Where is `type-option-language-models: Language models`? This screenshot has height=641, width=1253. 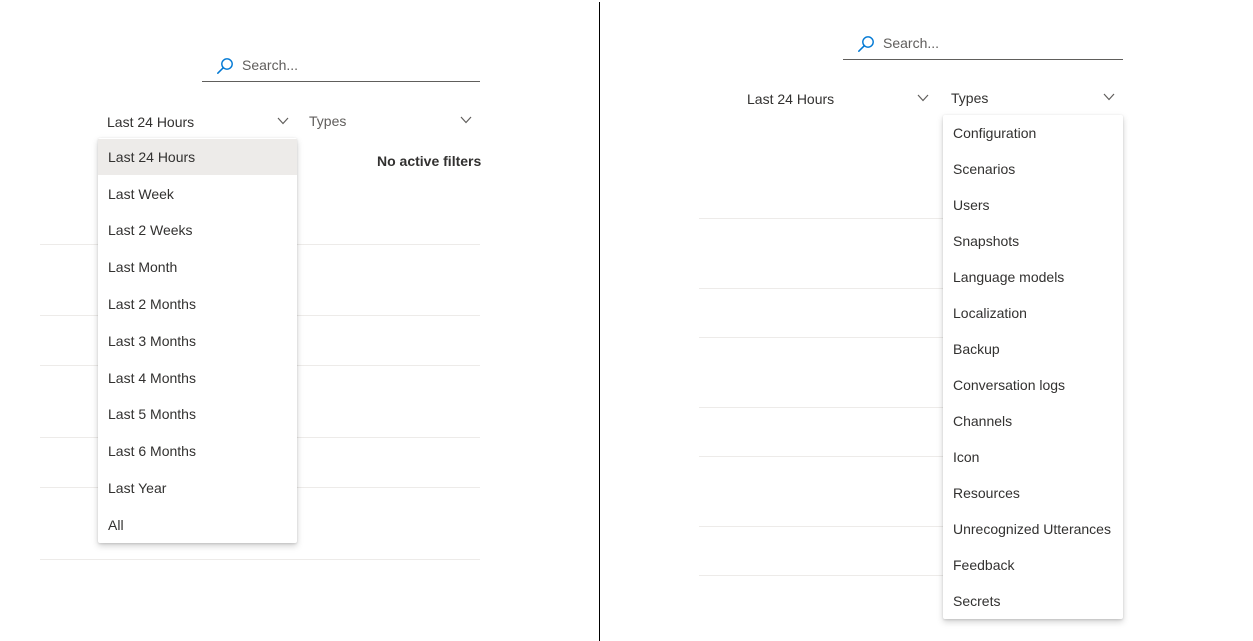 type-option-language-models: Language models is located at coordinates (1033, 277).